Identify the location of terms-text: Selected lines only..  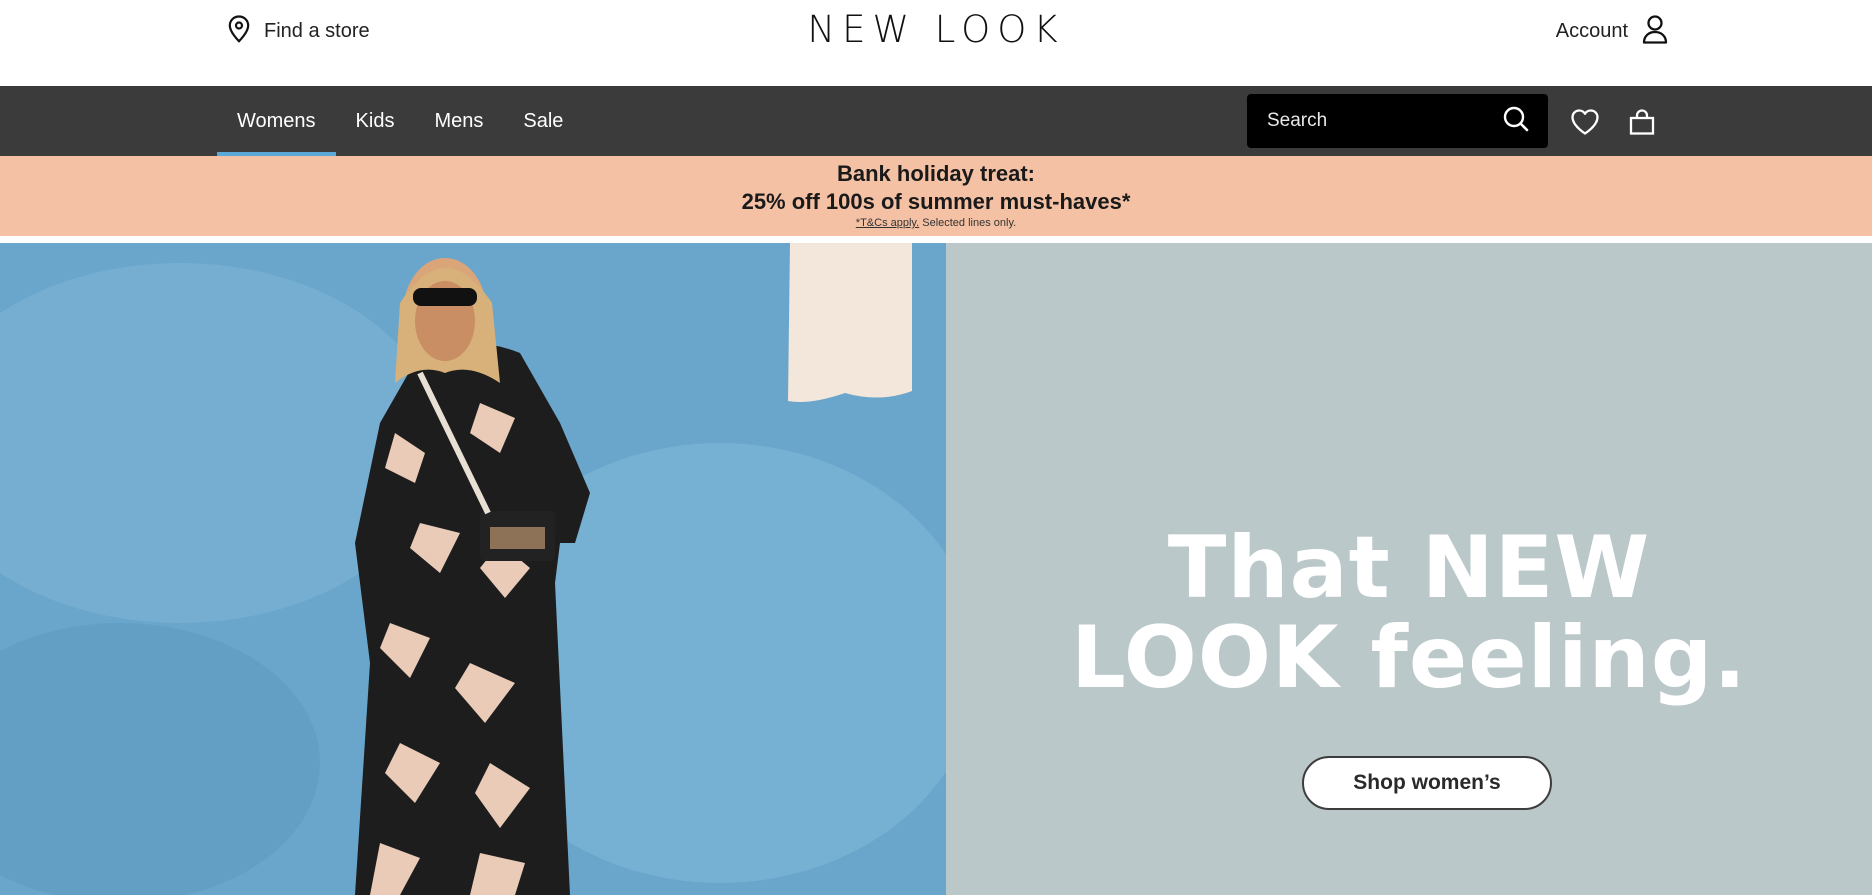
(969, 223).